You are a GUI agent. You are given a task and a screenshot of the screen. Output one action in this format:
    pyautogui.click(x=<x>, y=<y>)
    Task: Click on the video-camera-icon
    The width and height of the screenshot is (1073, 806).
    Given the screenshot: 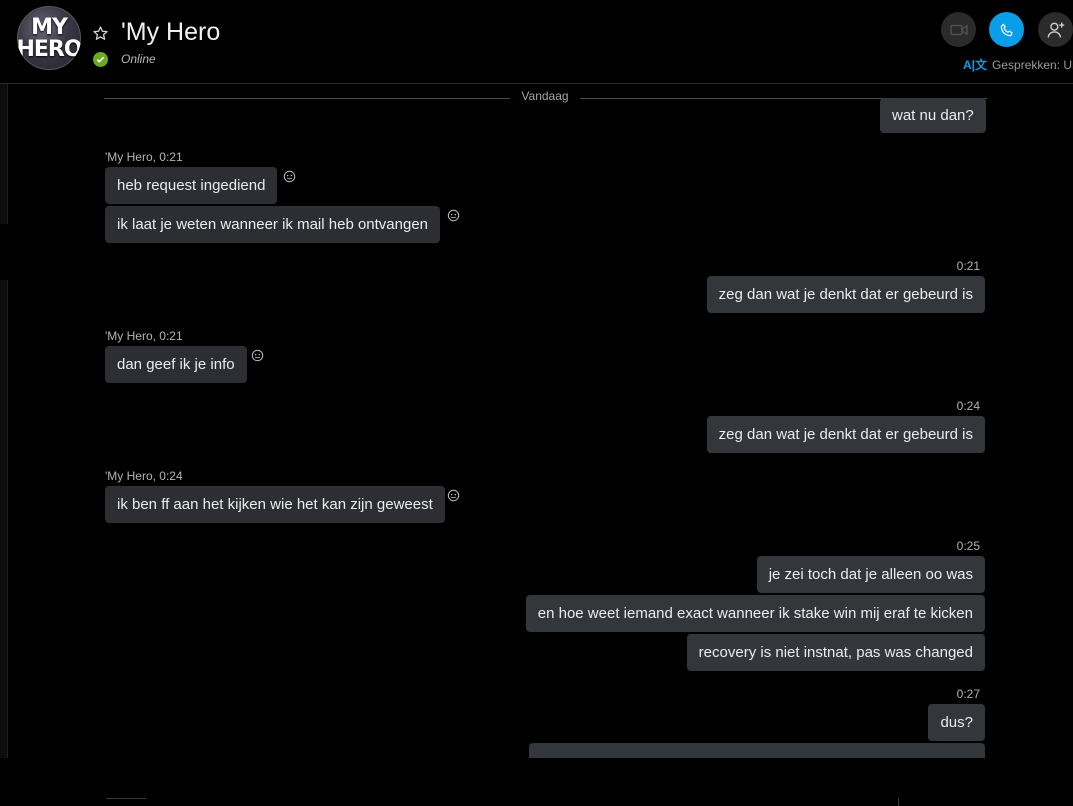 What is the action you would take?
    pyautogui.click(x=958, y=29)
    